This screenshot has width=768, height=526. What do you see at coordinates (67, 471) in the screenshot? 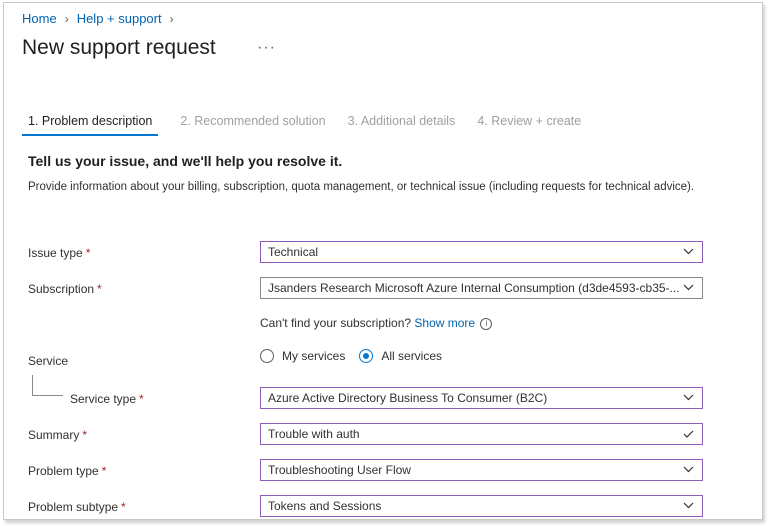
I see `problem-type-label: Problem type *` at bounding box center [67, 471].